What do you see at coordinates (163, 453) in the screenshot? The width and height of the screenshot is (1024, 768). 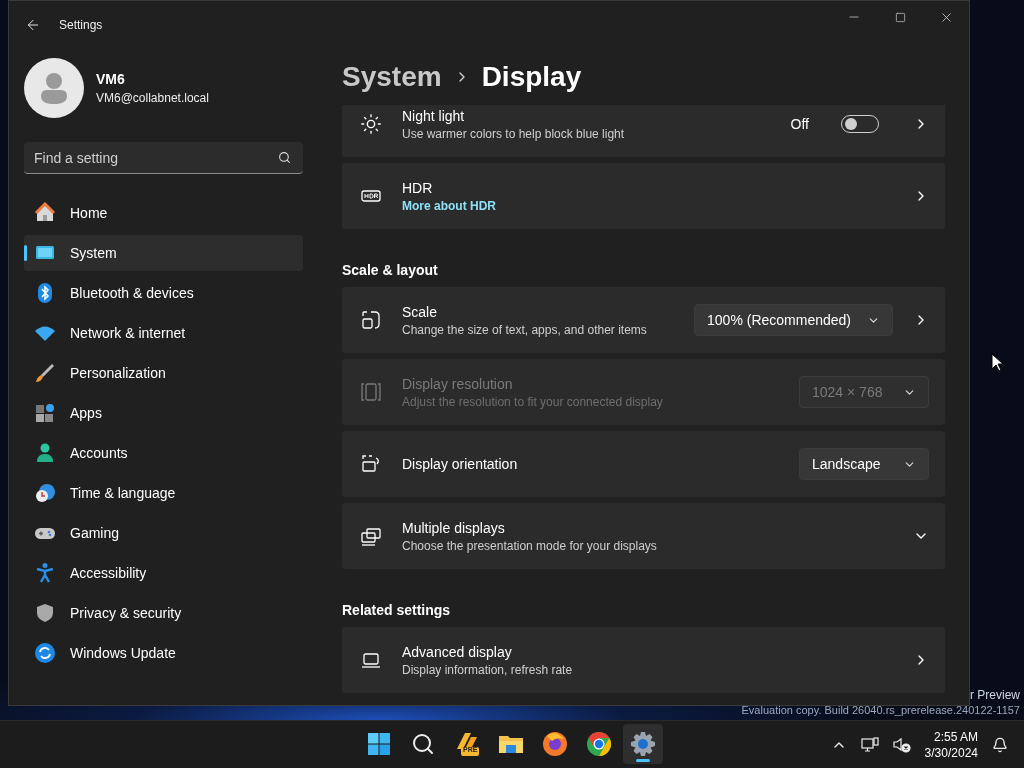 I see `nav-item: Accounts` at bounding box center [163, 453].